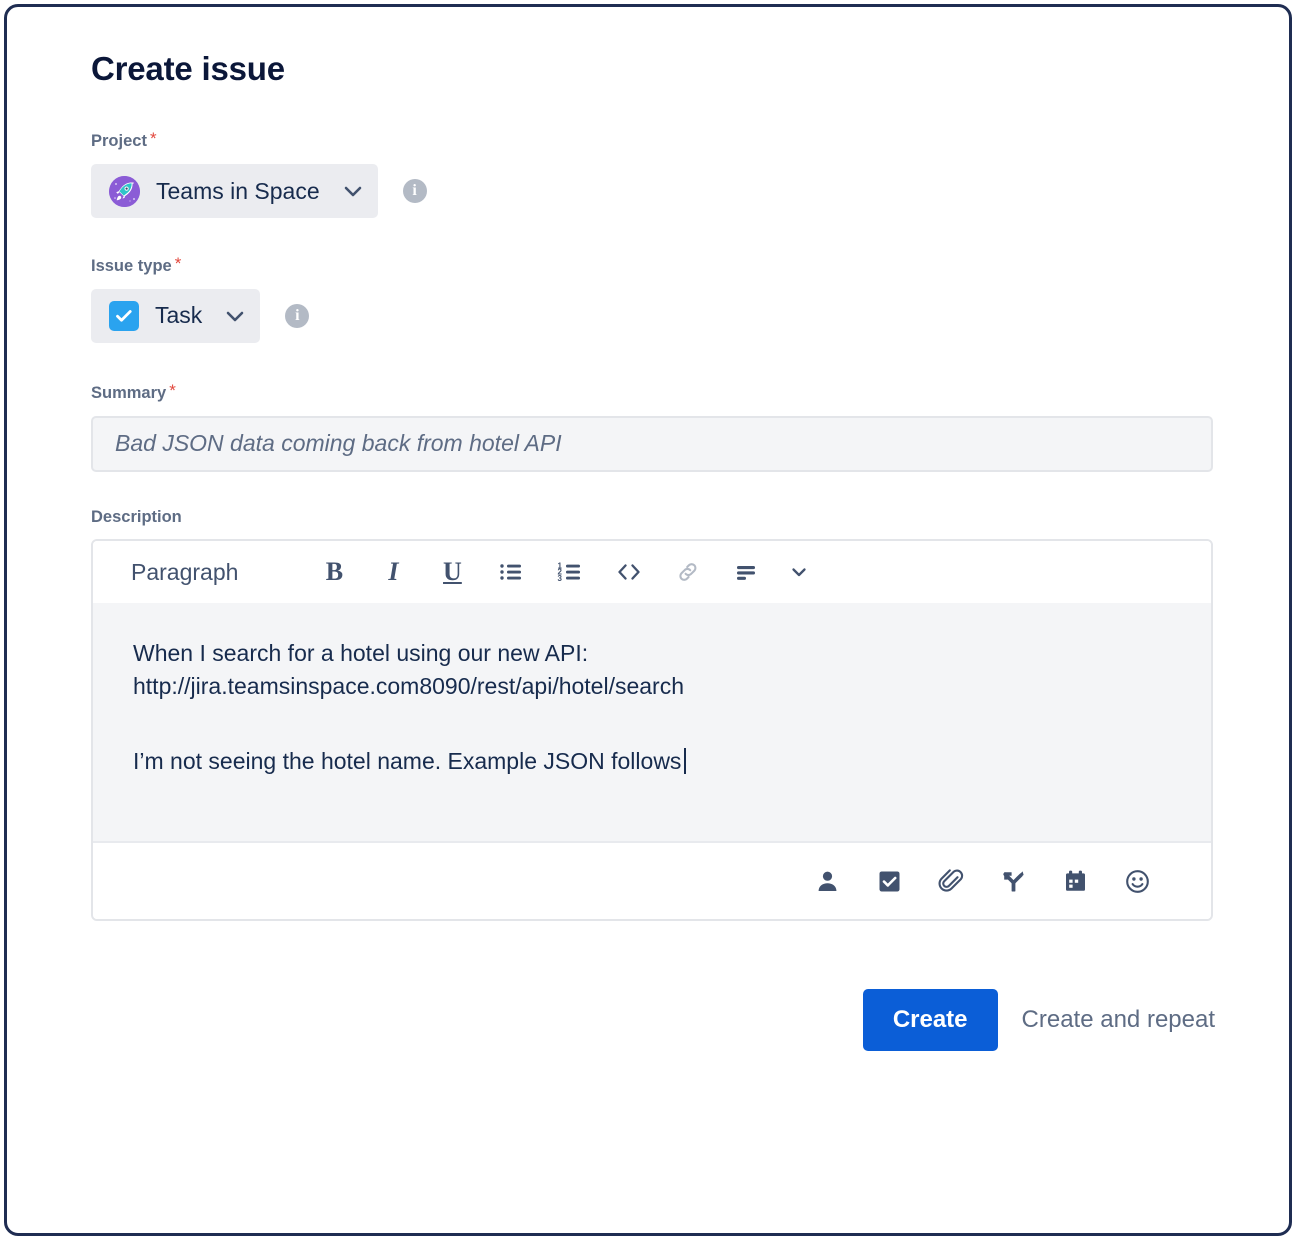 Image resolution: width=1296 pixels, height=1240 pixels. Describe the element at coordinates (653, 140) in the screenshot. I see `project-label: Project *` at that location.